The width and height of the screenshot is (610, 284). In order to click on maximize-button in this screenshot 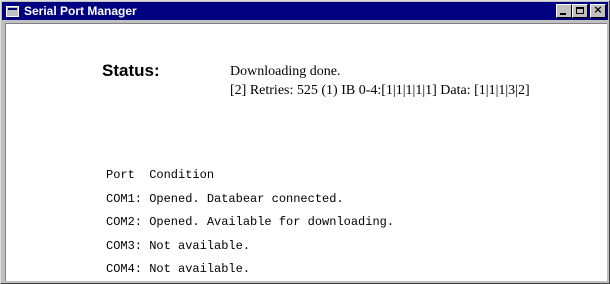, I will do `click(580, 11)`.